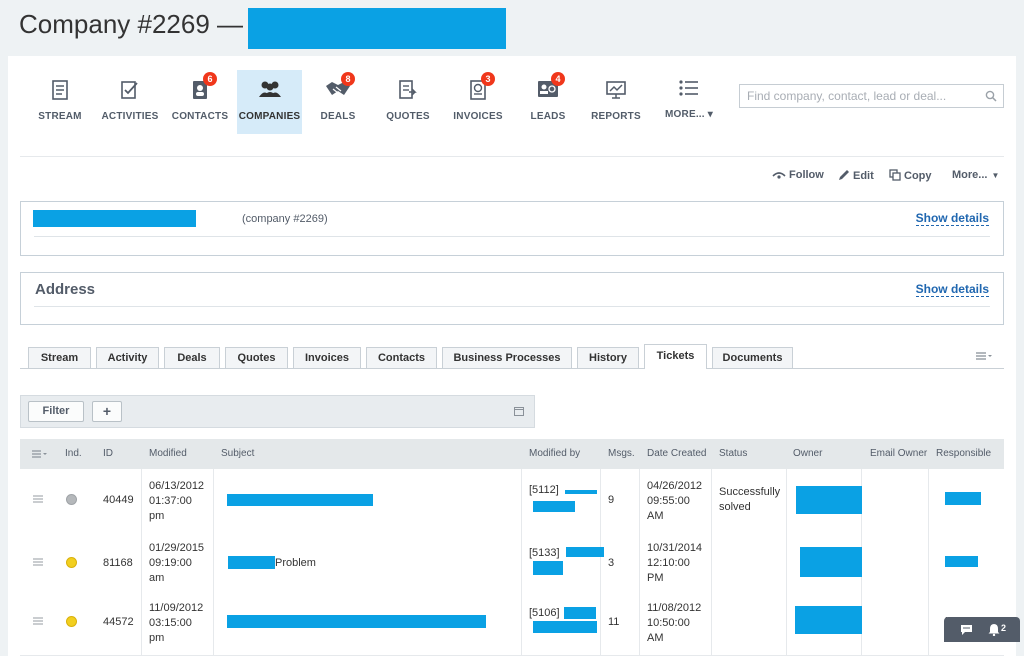 The width and height of the screenshot is (1024, 656). What do you see at coordinates (269, 102) in the screenshot?
I see `nav-companies: COMPANIES` at bounding box center [269, 102].